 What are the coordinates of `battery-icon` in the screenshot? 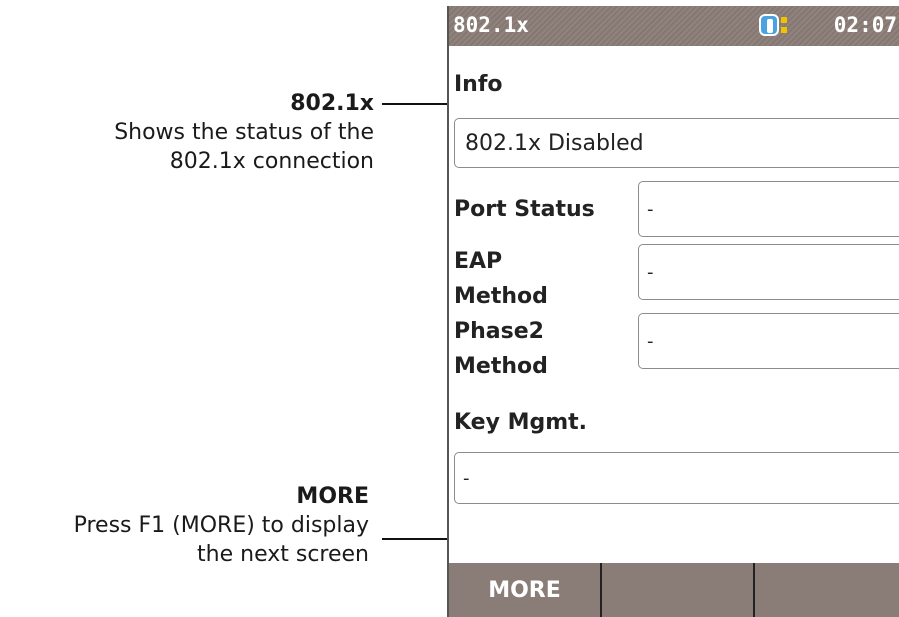 It's located at (773, 26).